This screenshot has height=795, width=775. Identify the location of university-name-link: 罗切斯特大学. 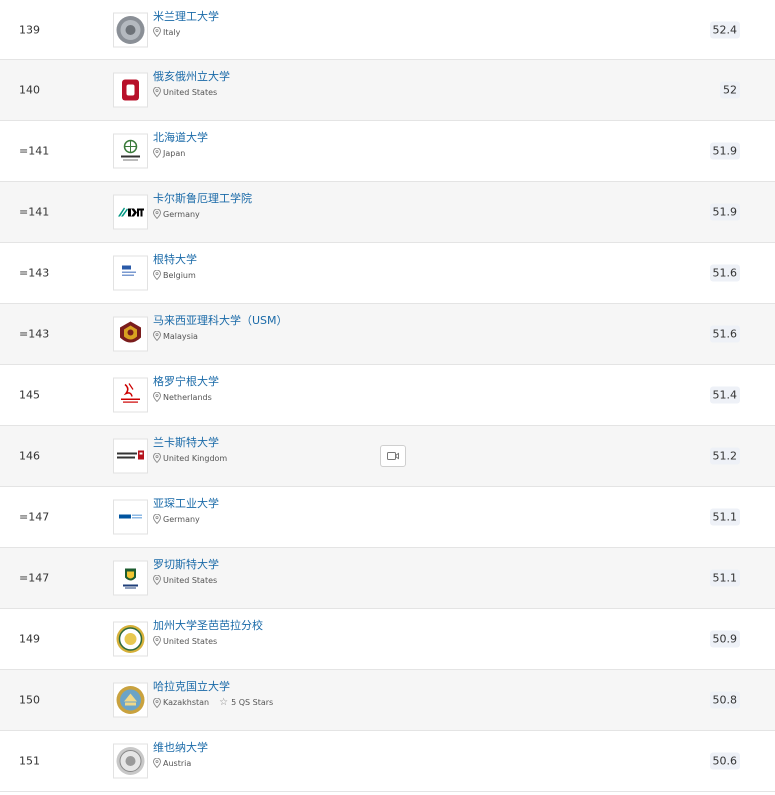
(186, 564).